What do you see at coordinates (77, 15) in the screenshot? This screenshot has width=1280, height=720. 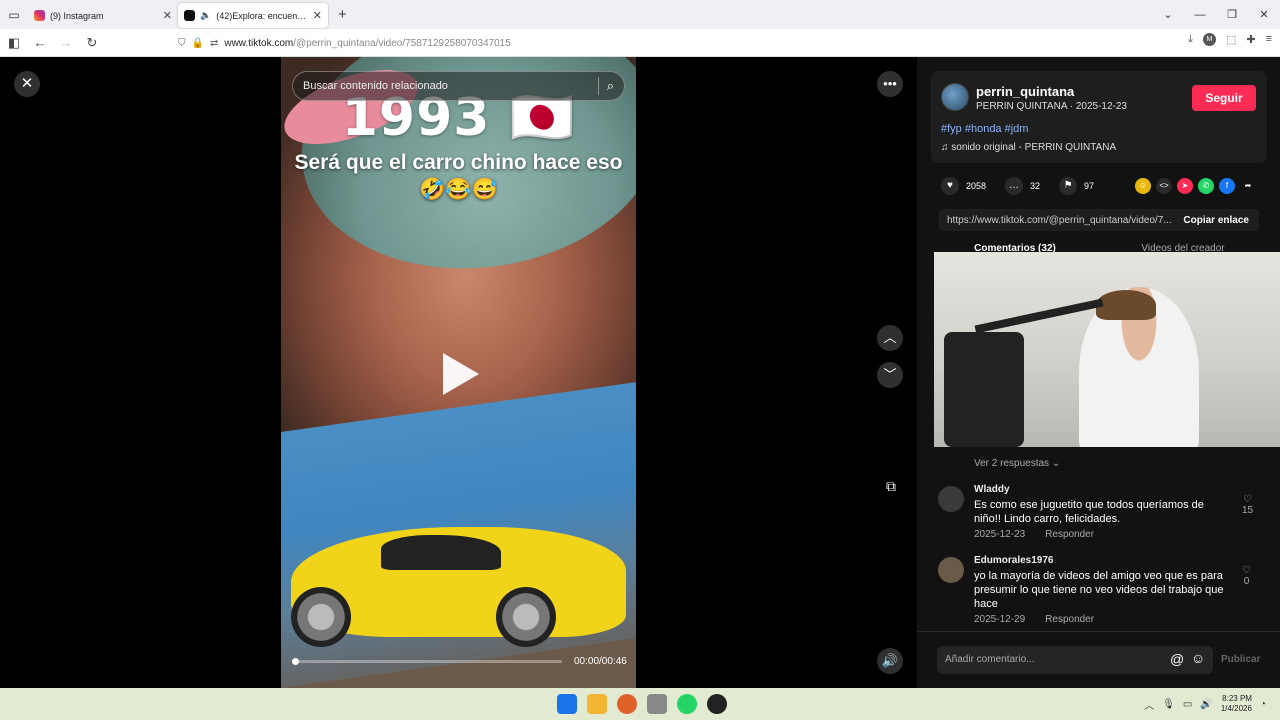 I see `tab-title: (9) Instagram` at bounding box center [77, 15].